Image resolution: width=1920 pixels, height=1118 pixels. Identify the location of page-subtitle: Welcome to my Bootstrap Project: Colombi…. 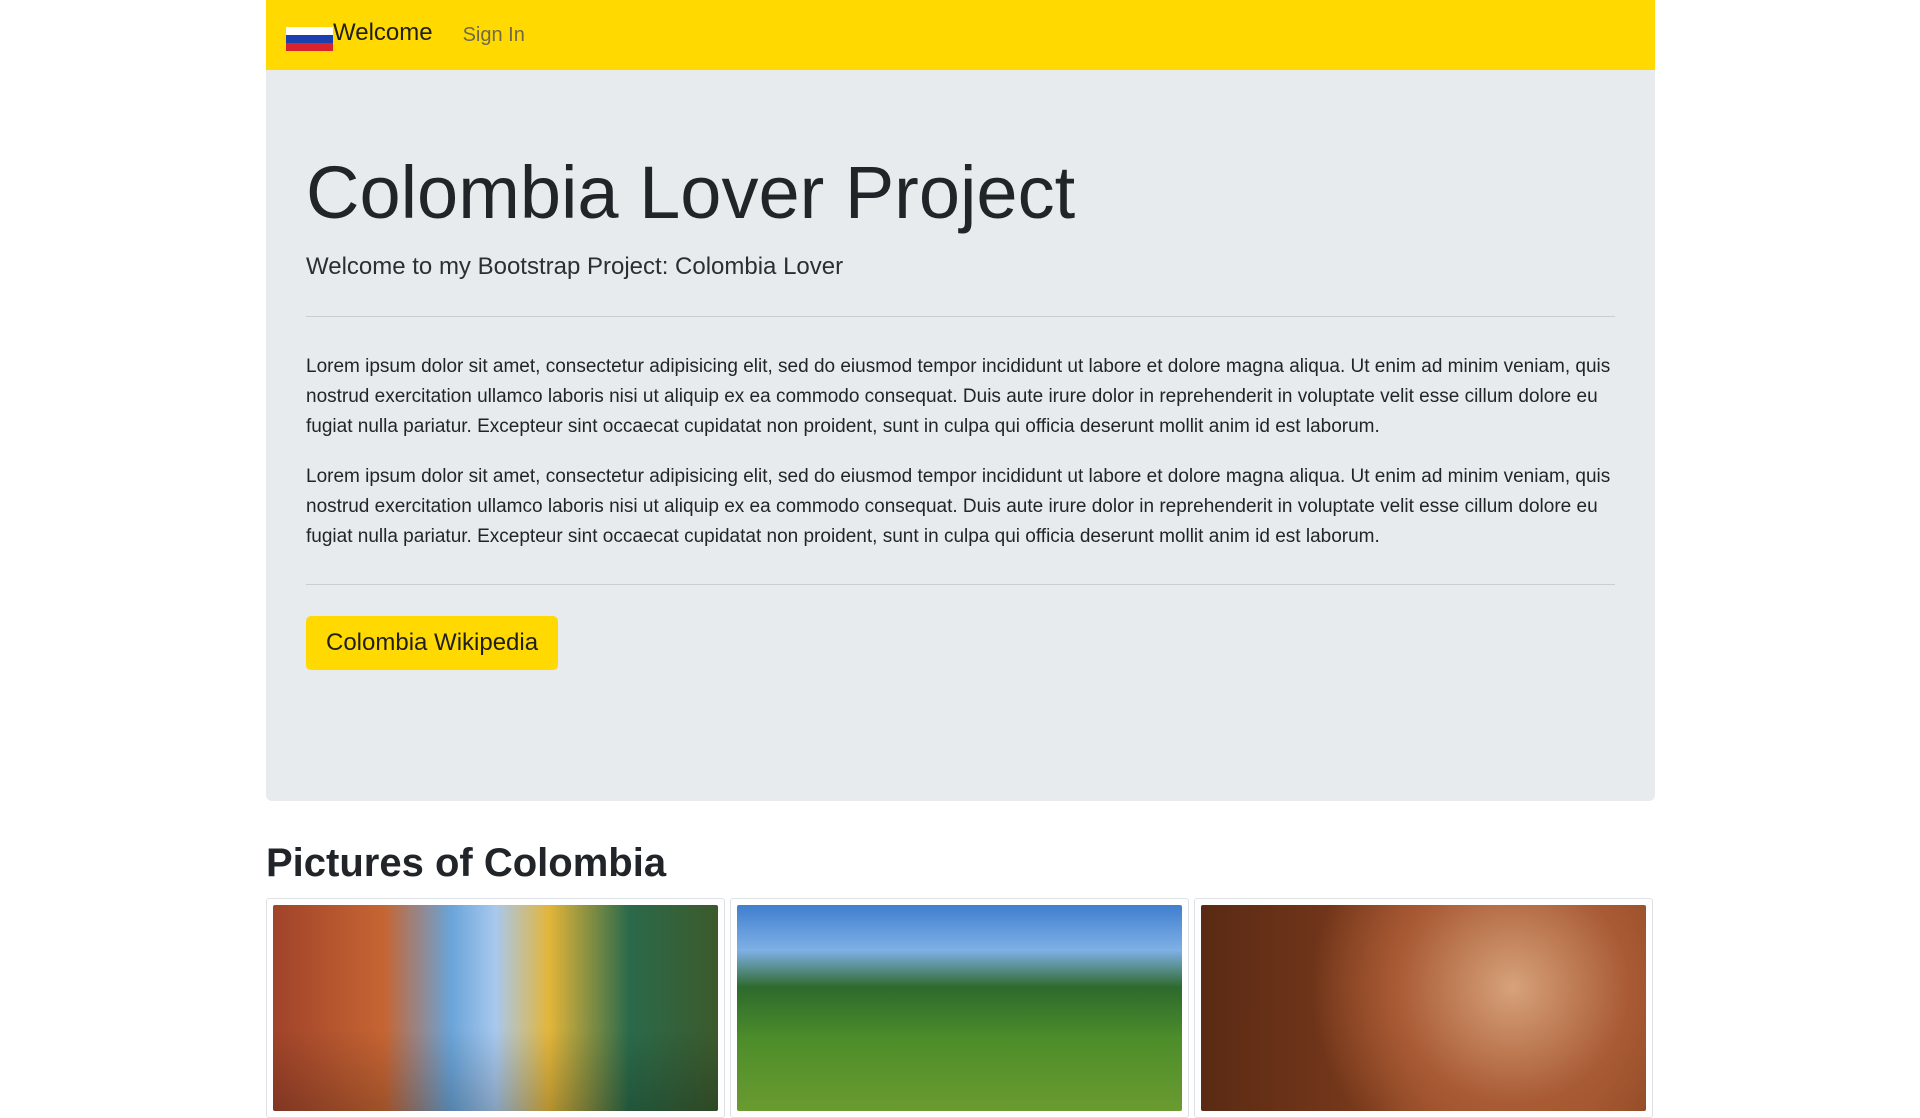
(575, 267).